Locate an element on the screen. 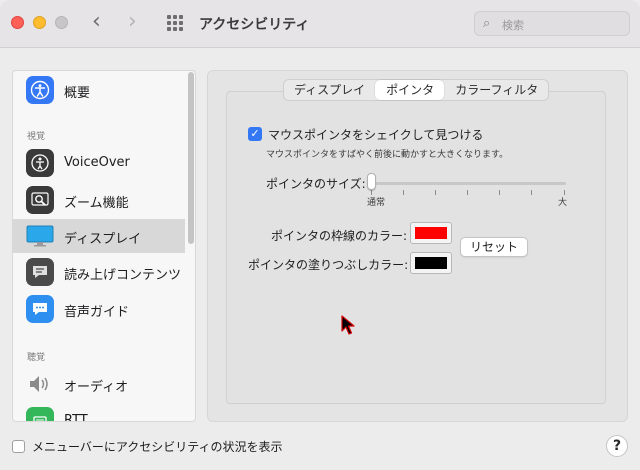  show-in-menubar-label: メニューバーにアクセシビリティの状況を表示 is located at coordinates (157, 447).